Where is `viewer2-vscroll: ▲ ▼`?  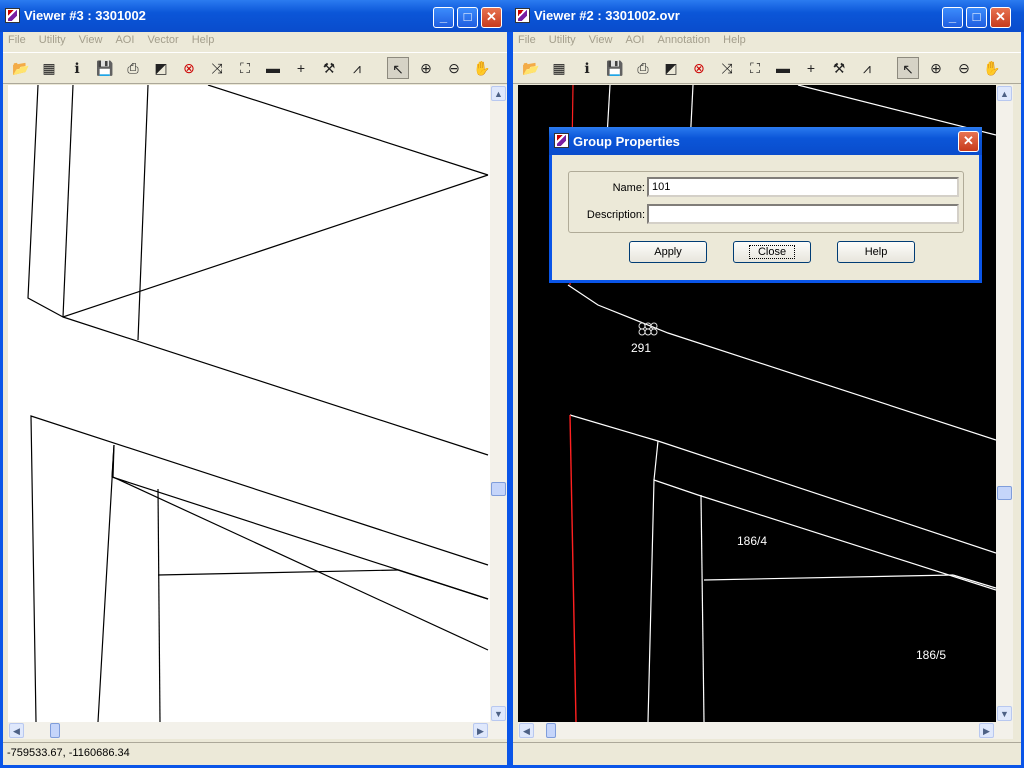 viewer2-vscroll: ▲ ▼ is located at coordinates (1004, 403).